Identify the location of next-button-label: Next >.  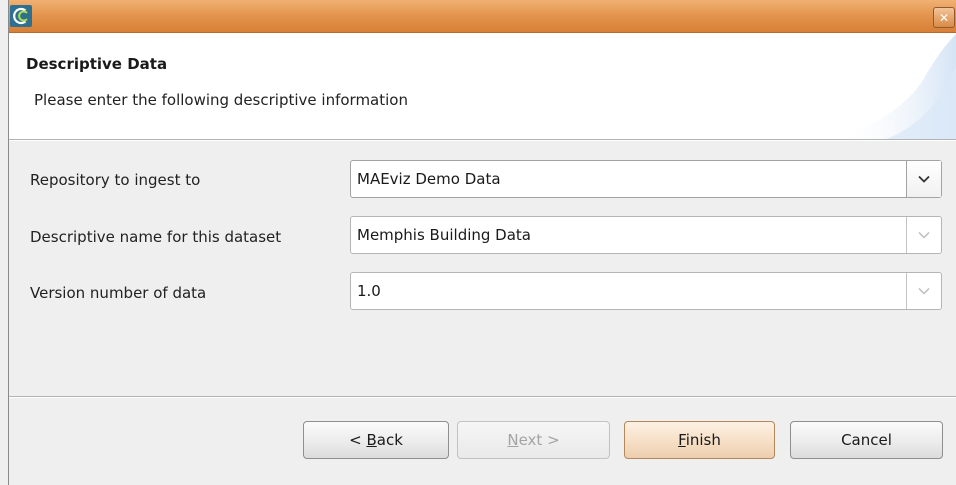
(533, 440).